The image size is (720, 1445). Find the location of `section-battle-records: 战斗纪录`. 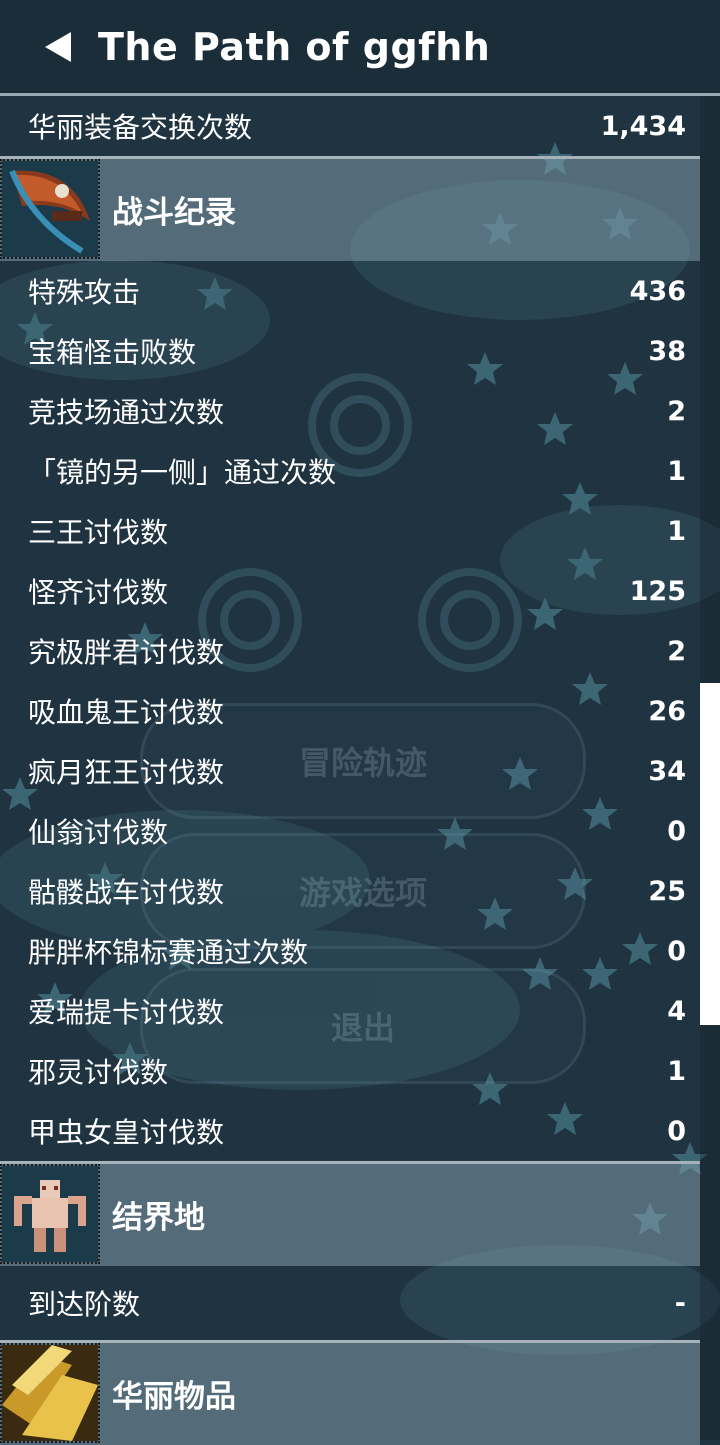

section-battle-records: 战斗纪录 is located at coordinates (350, 208).